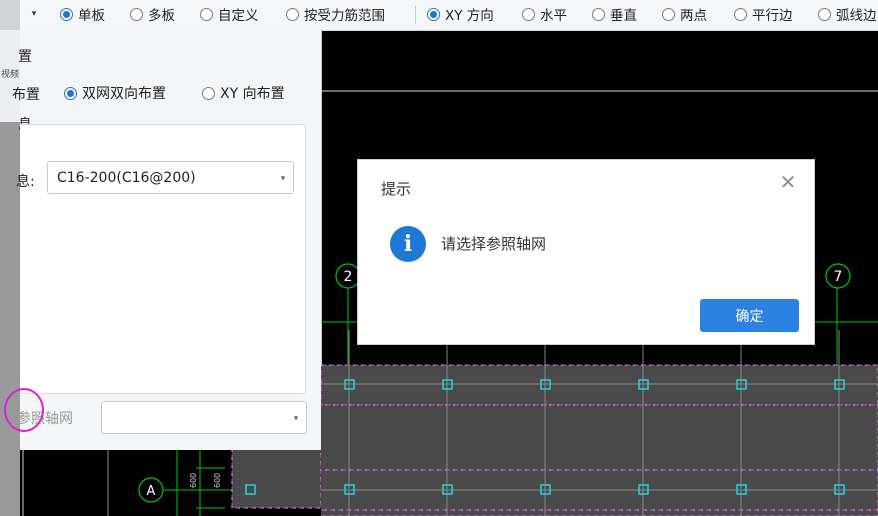  I want to click on layout-label: 布置, so click(26, 95).